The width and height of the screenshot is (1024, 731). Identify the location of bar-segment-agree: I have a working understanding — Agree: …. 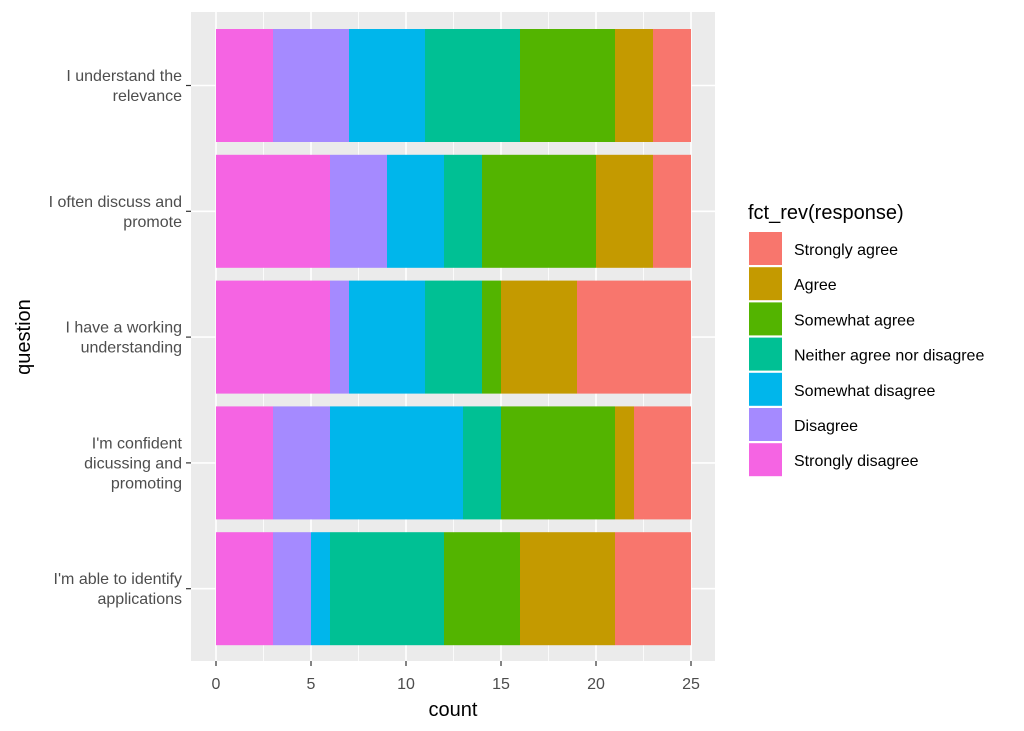
(539, 337).